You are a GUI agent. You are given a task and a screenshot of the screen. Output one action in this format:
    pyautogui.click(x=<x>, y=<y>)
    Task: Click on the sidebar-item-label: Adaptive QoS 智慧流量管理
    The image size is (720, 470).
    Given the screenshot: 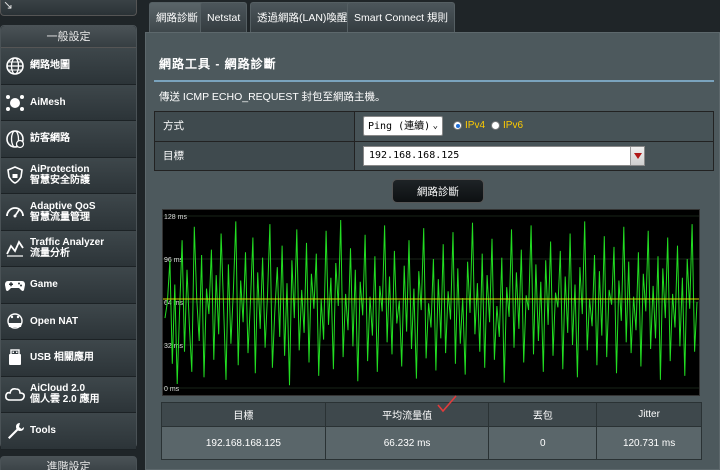 What is the action you would take?
    pyautogui.click(x=63, y=211)
    